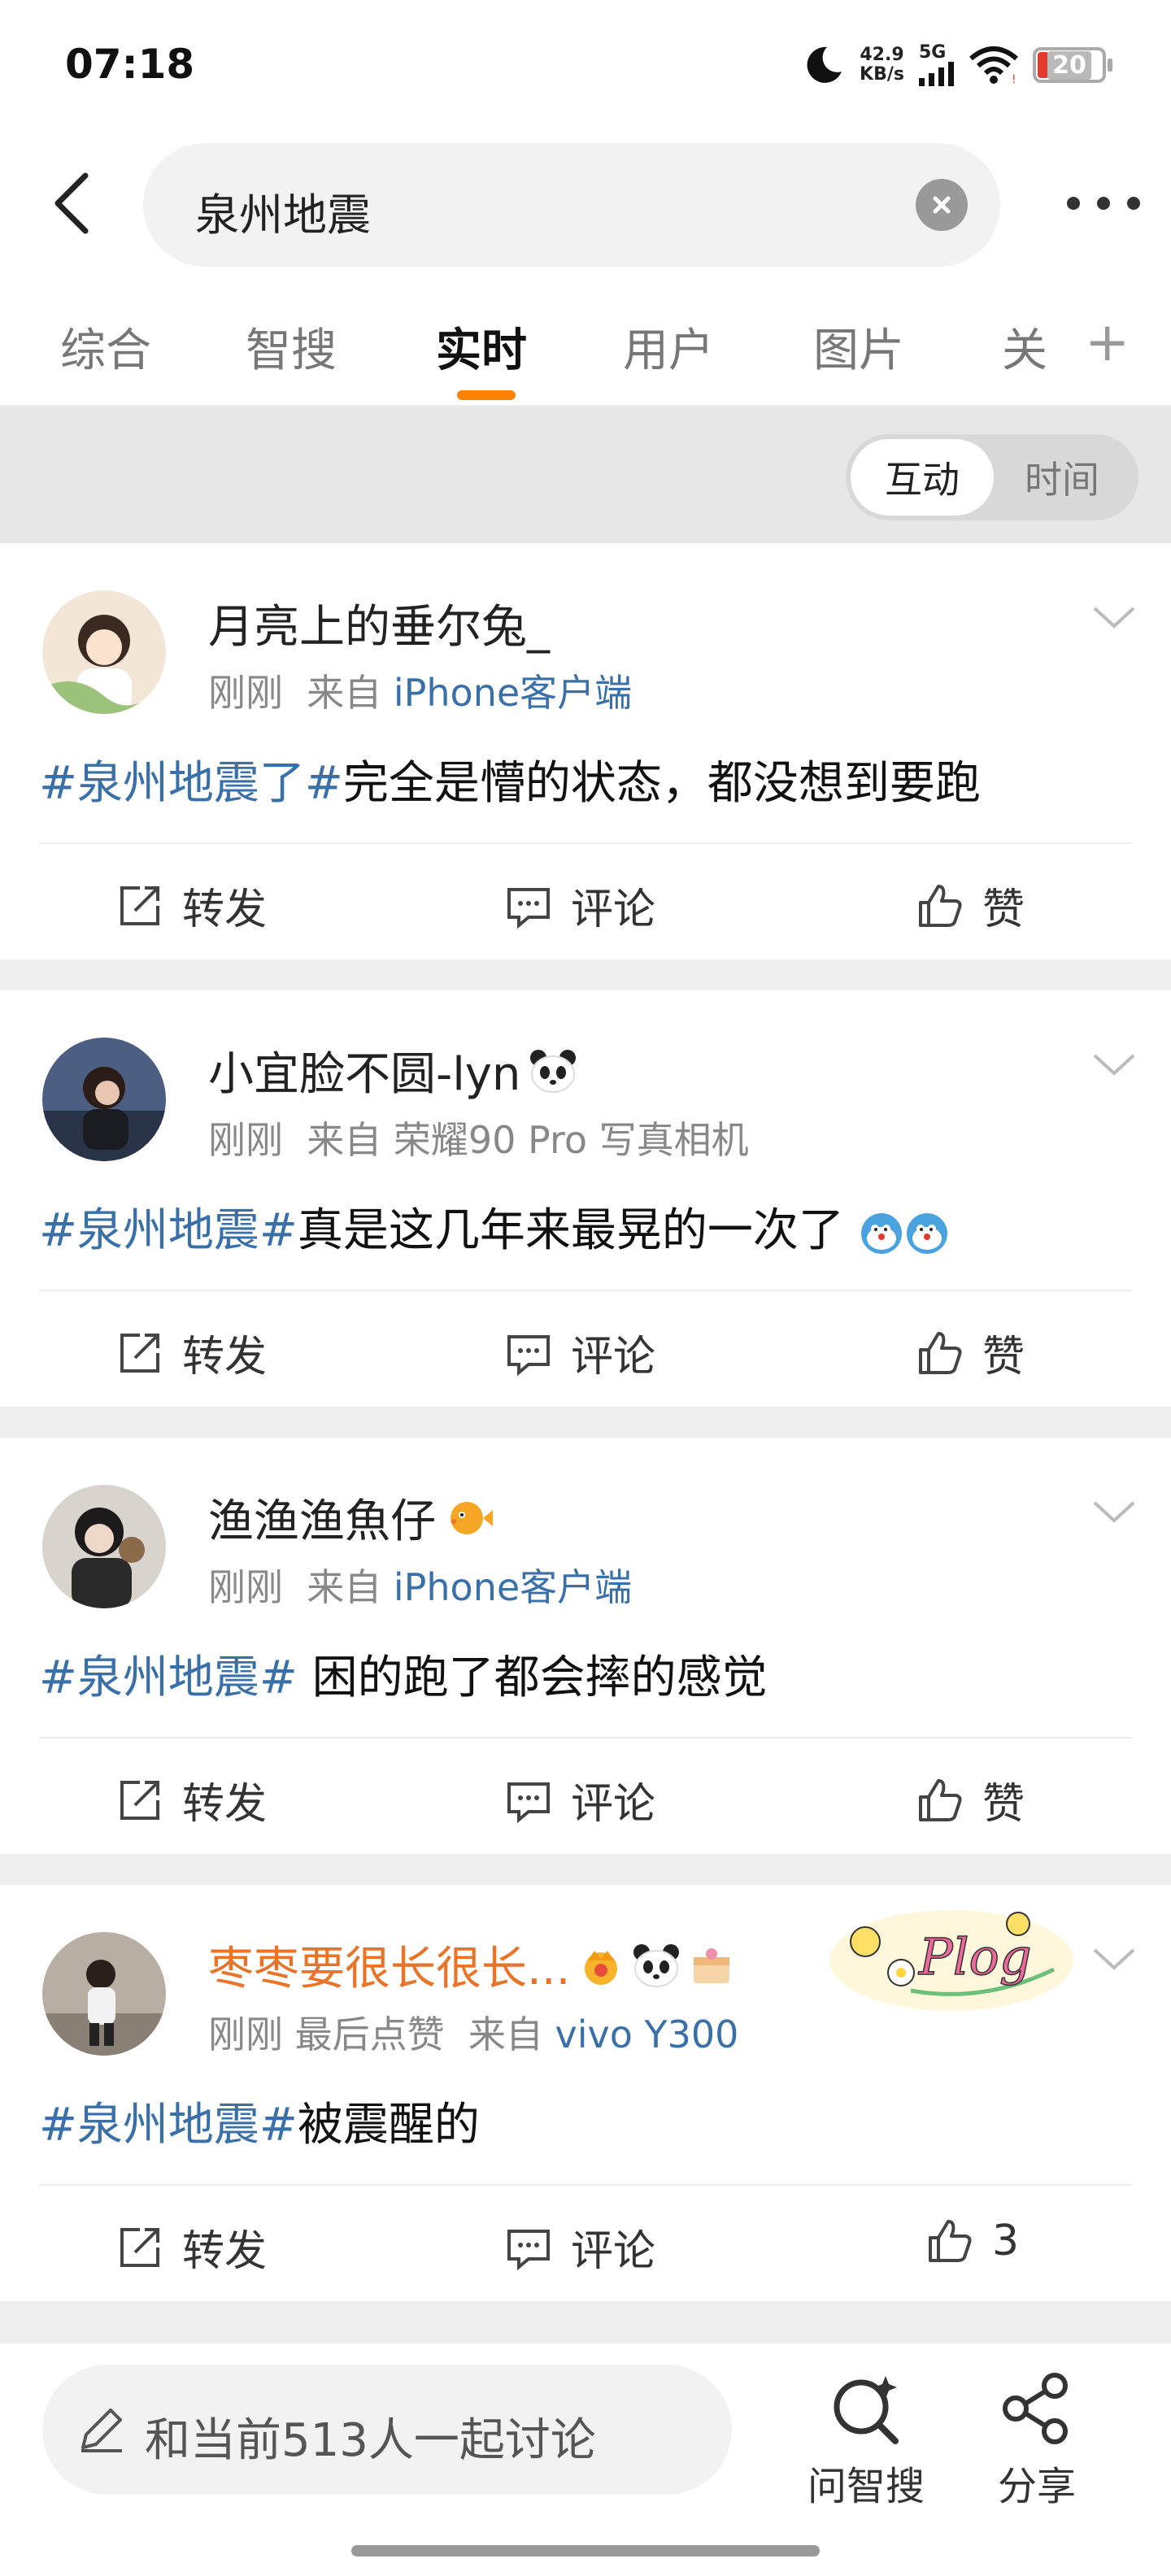  Describe the element at coordinates (937, 65) in the screenshot. I see `cell-signal: 5G` at that location.